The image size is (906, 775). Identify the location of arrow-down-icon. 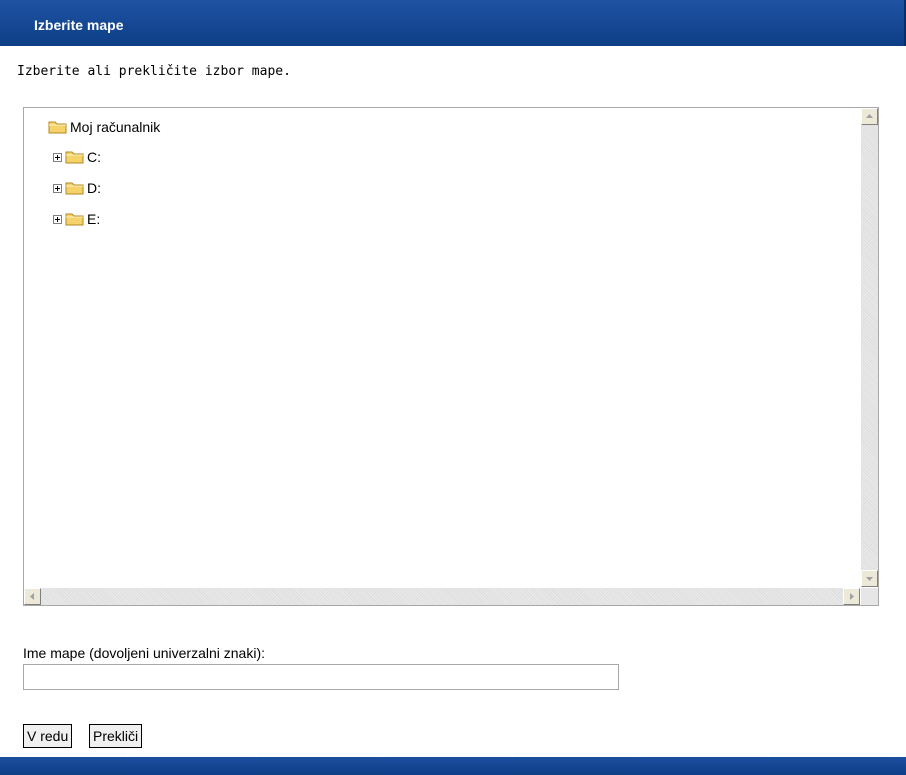
(869, 579).